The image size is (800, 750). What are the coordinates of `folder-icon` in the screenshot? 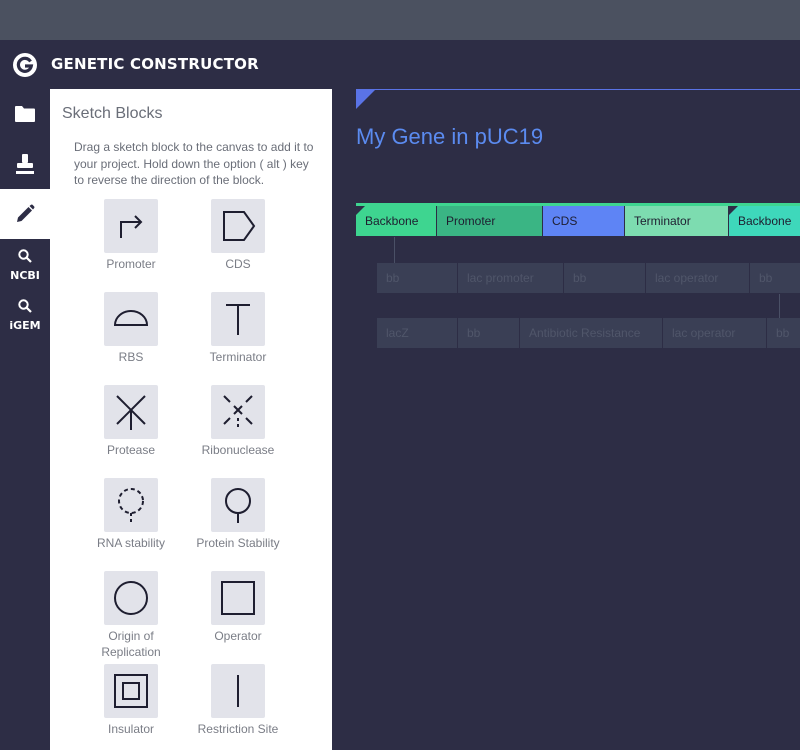 It's located at (25, 114).